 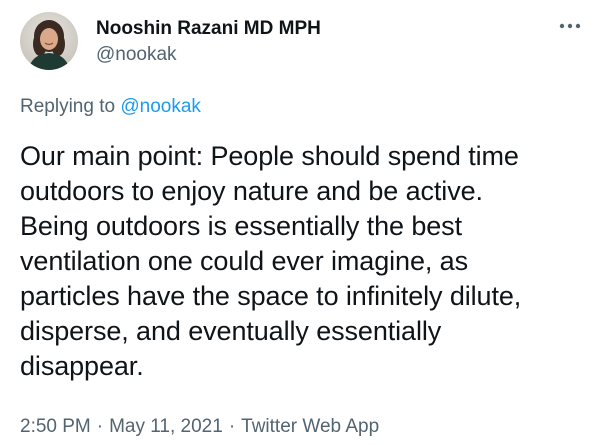 What do you see at coordinates (160, 106) in the screenshot?
I see `replying-to-handle-link: @nookak` at bounding box center [160, 106].